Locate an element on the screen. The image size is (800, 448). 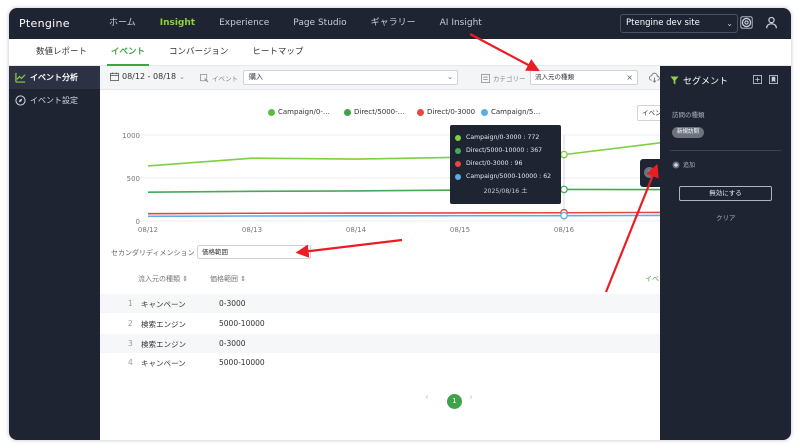
tooltip-row: Direct/0-3000 : 96 is located at coordinates (505, 163).